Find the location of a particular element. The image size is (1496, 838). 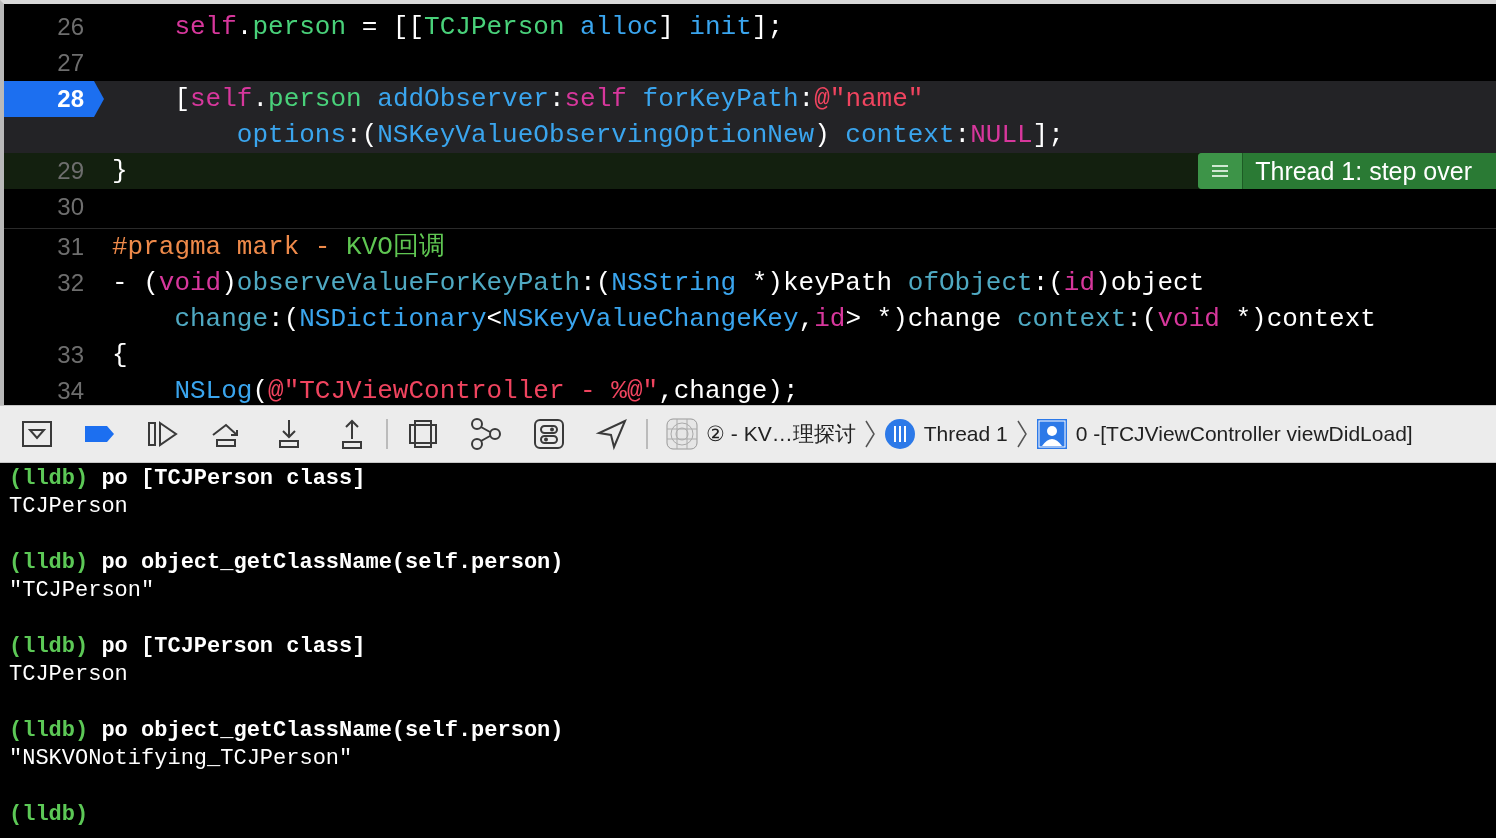

code-line: [self.person addObserver:self forKeyPath:@"name" is located at coordinates (548, 99).